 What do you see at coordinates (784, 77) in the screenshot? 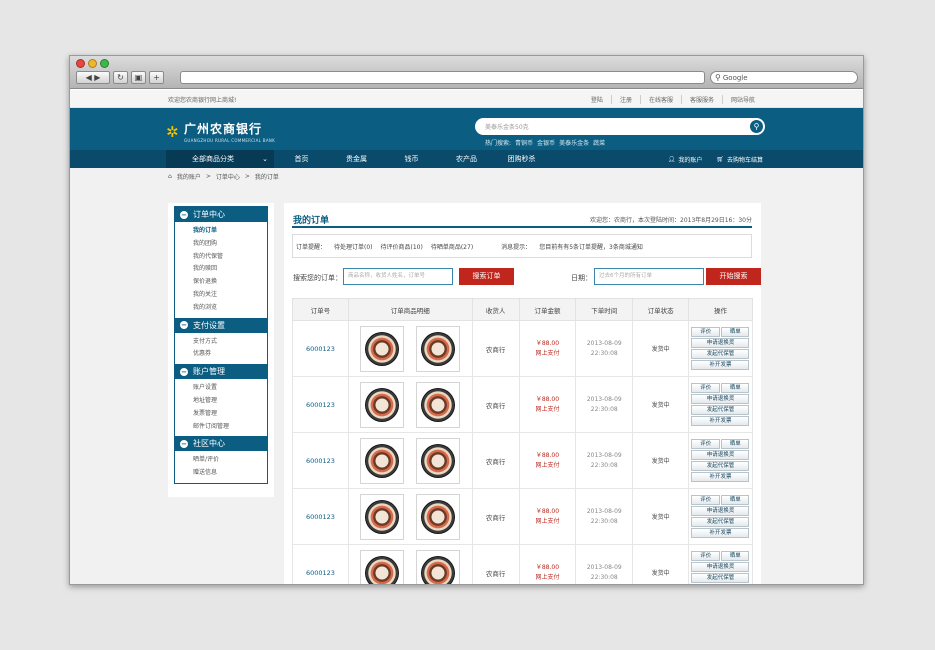
I see `browser-search-field: ⚲ Google` at bounding box center [784, 77].